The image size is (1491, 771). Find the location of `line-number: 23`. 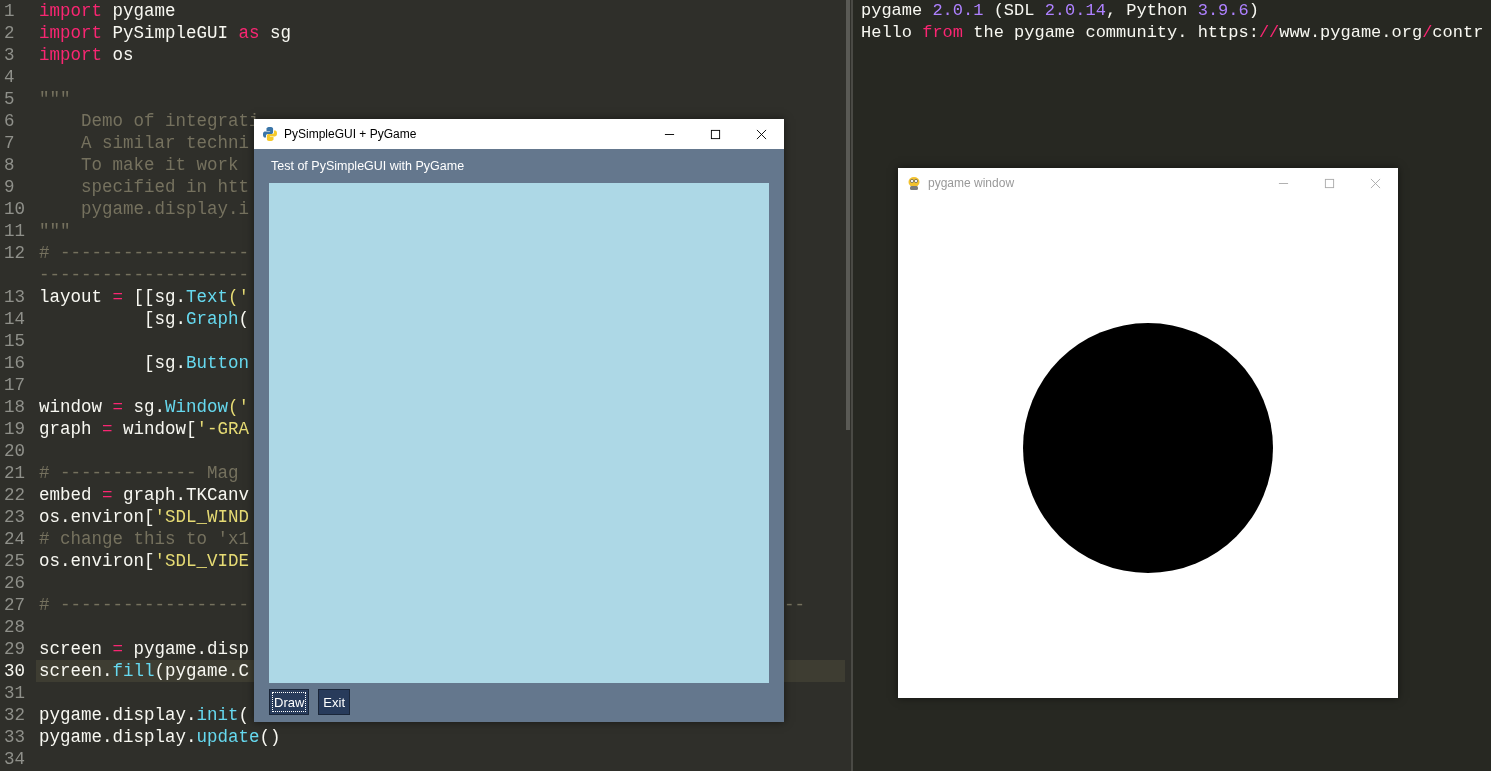

line-number: 23 is located at coordinates (14, 517).